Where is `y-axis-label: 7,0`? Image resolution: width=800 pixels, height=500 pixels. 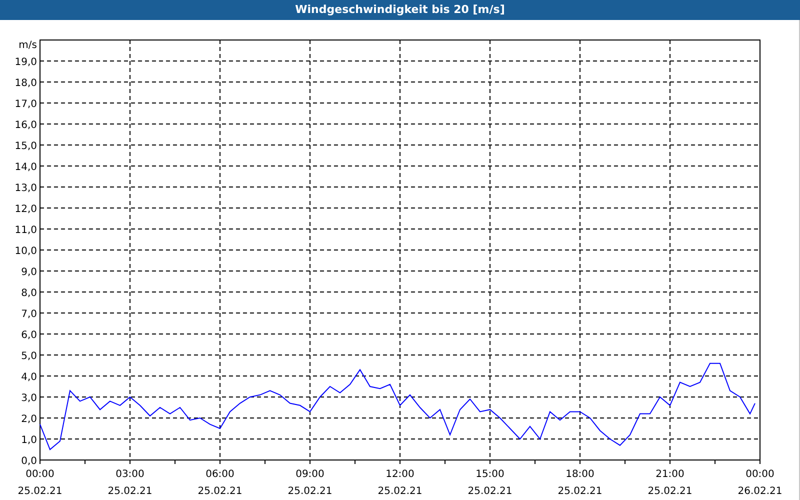
y-axis-label: 7,0 is located at coordinates (29, 314).